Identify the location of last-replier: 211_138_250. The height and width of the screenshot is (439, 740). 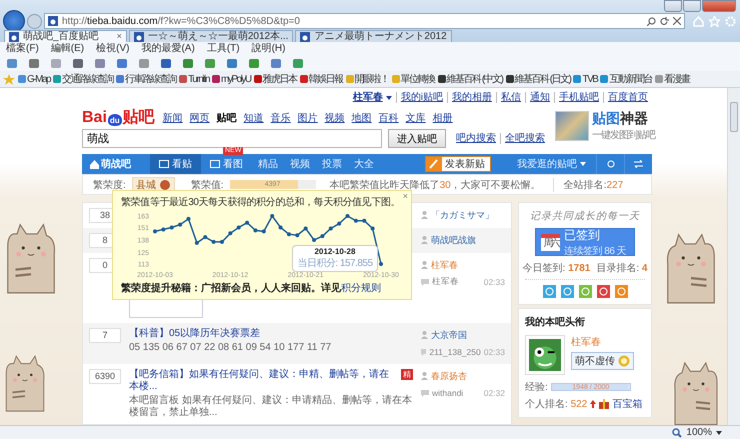
(455, 352).